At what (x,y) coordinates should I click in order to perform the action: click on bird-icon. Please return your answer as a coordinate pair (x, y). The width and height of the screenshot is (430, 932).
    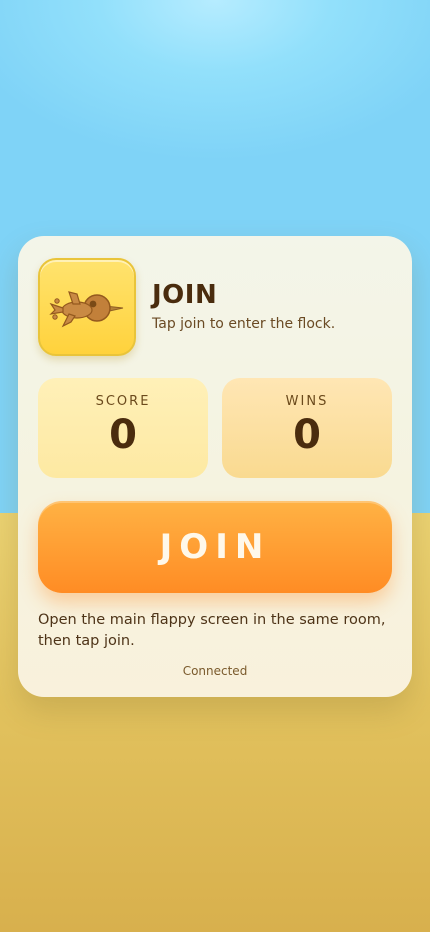
    Looking at the image, I should click on (87, 307).